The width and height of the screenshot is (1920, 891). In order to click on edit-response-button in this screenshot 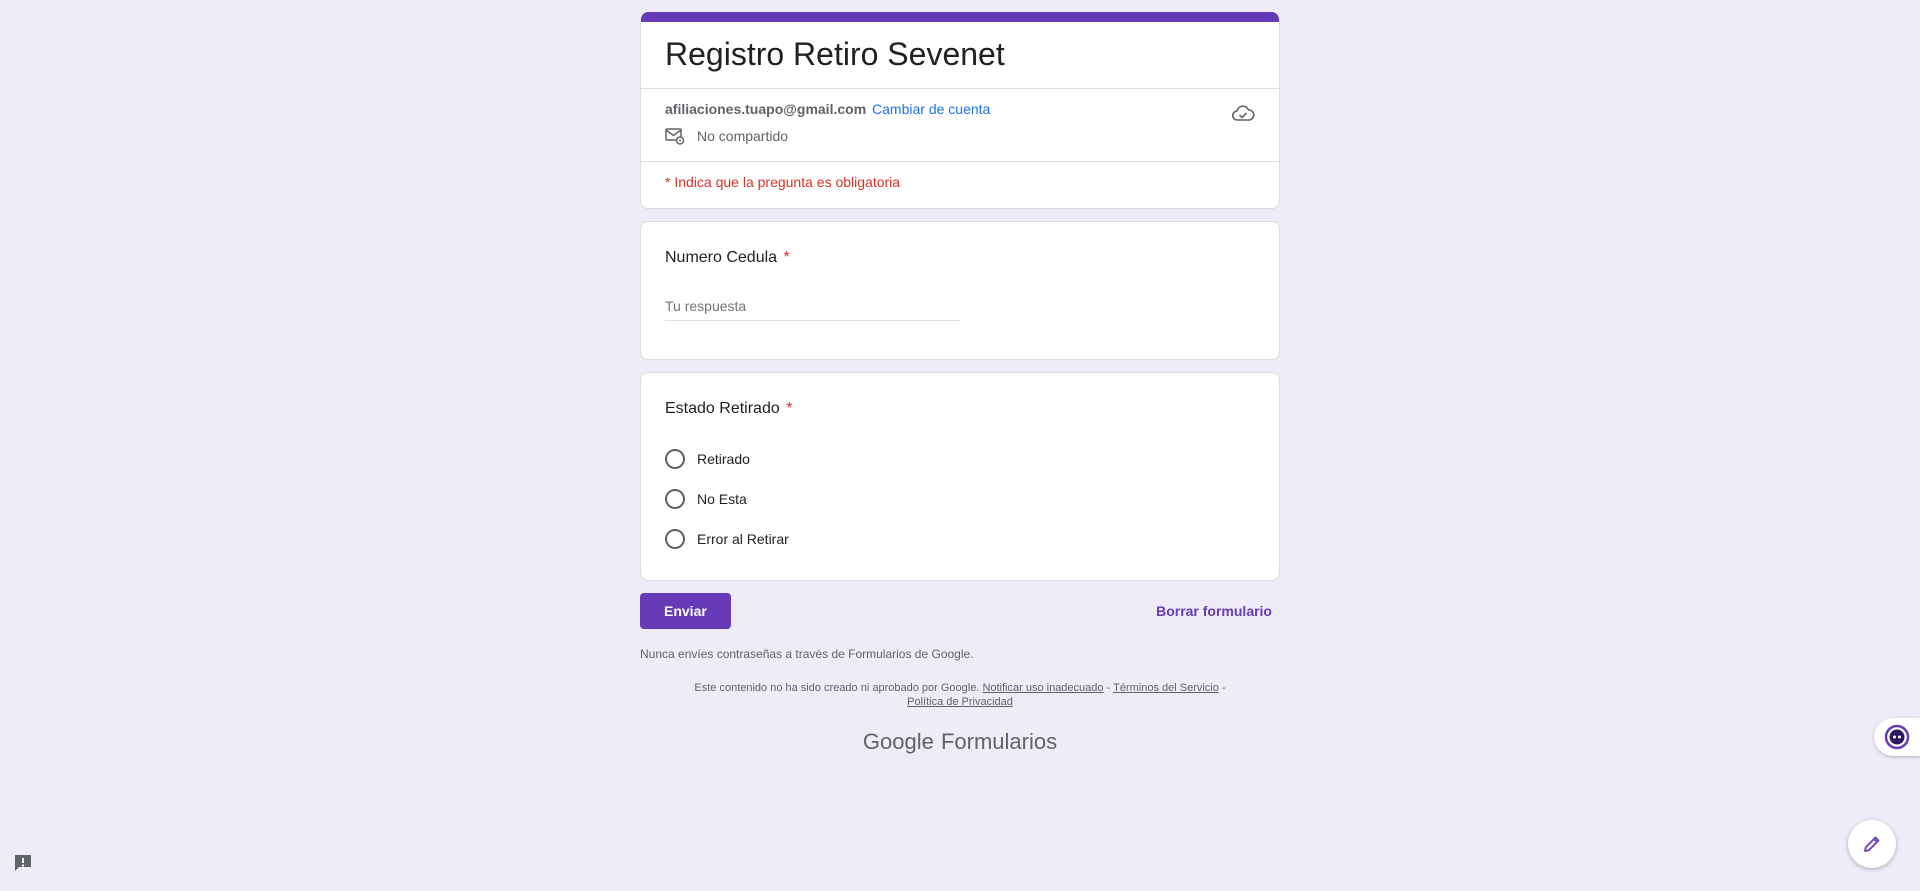, I will do `click(1872, 844)`.